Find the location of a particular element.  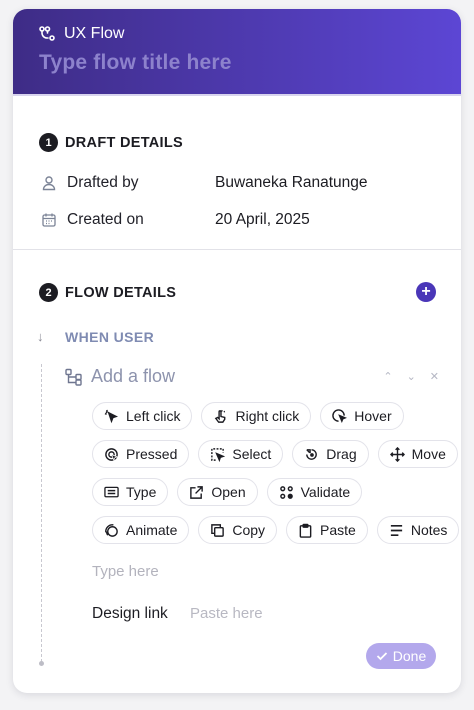

drag-chip: Drag is located at coordinates (330, 454).